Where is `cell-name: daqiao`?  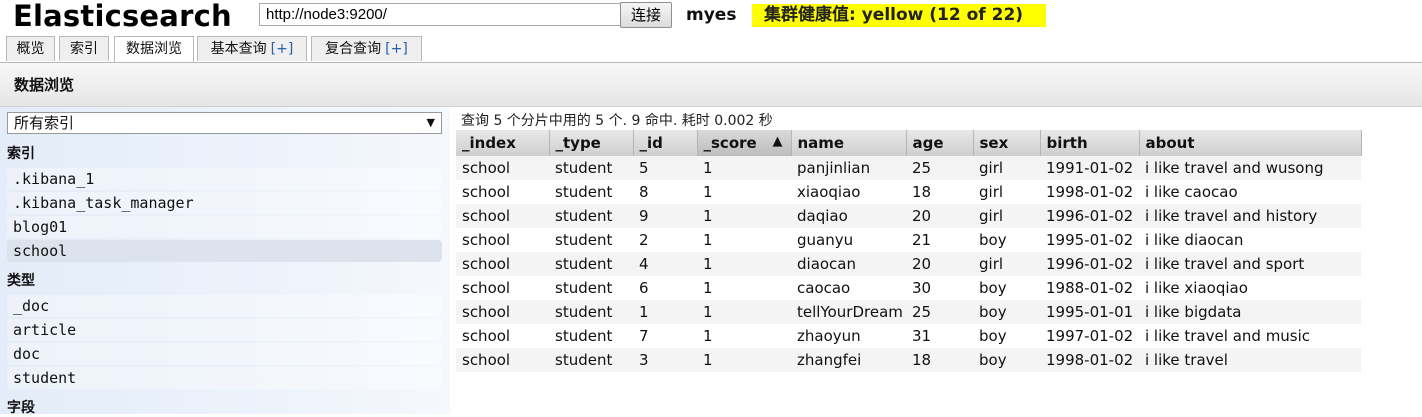
cell-name: daqiao is located at coordinates (848, 216).